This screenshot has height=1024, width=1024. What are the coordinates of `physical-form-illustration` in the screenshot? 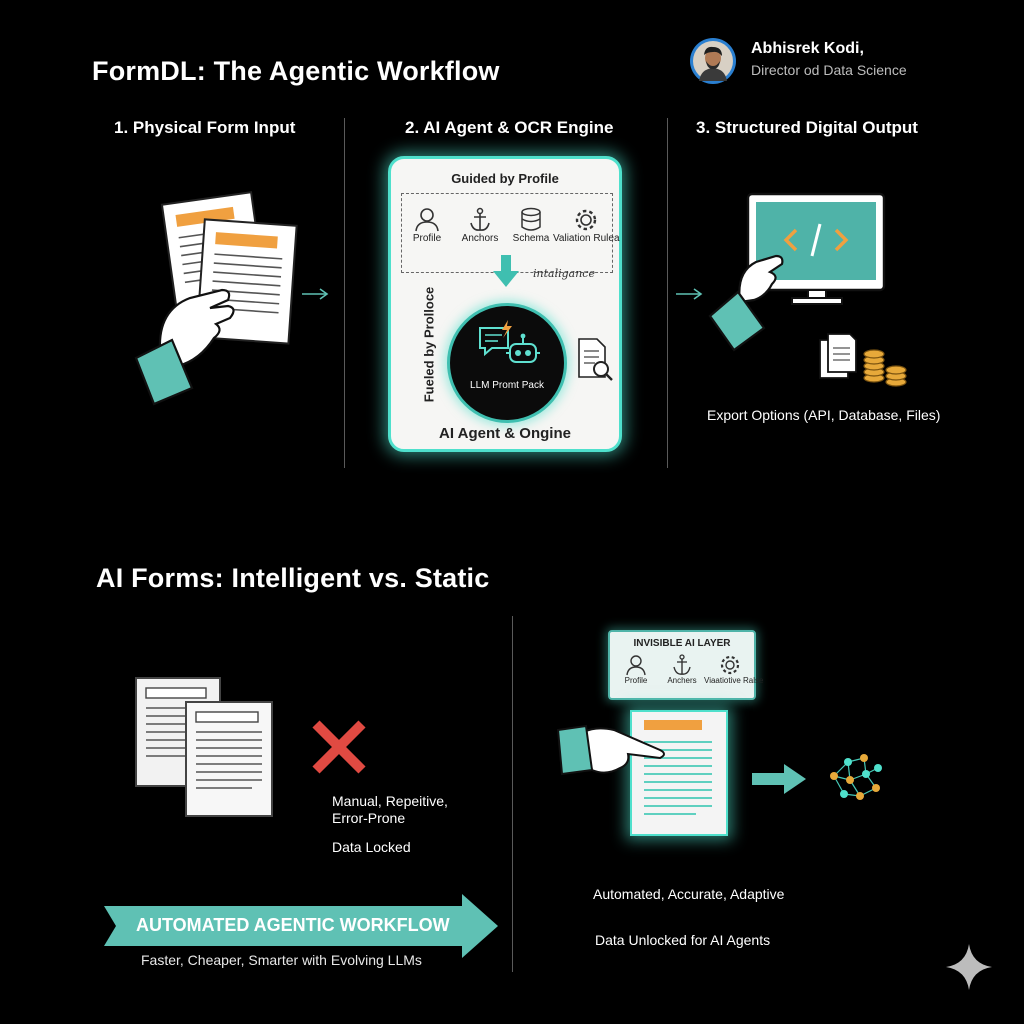 It's located at (215, 302).